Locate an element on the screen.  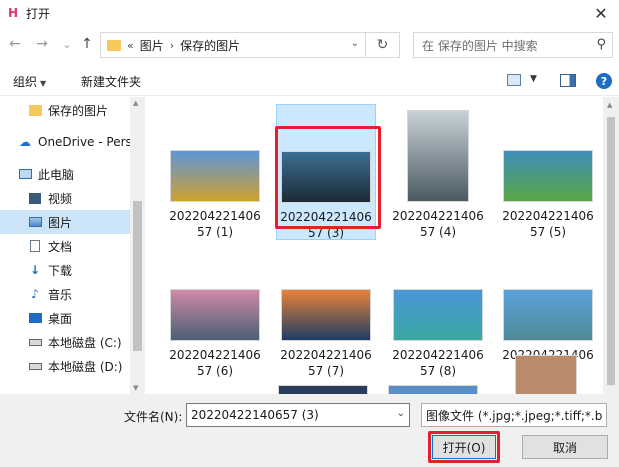
file-tile: 20220422140657 (1) is located at coordinates (215, 172).